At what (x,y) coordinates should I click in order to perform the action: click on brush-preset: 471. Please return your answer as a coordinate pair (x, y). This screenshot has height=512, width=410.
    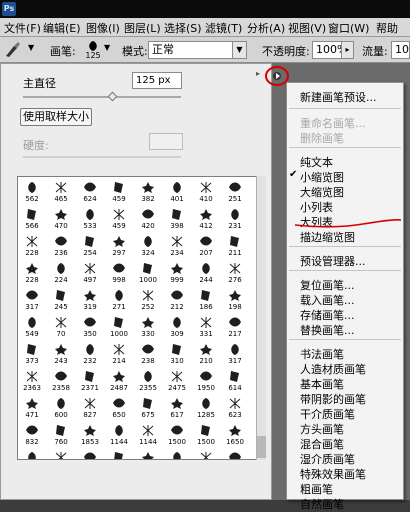
    Looking at the image, I should click on (32, 408).